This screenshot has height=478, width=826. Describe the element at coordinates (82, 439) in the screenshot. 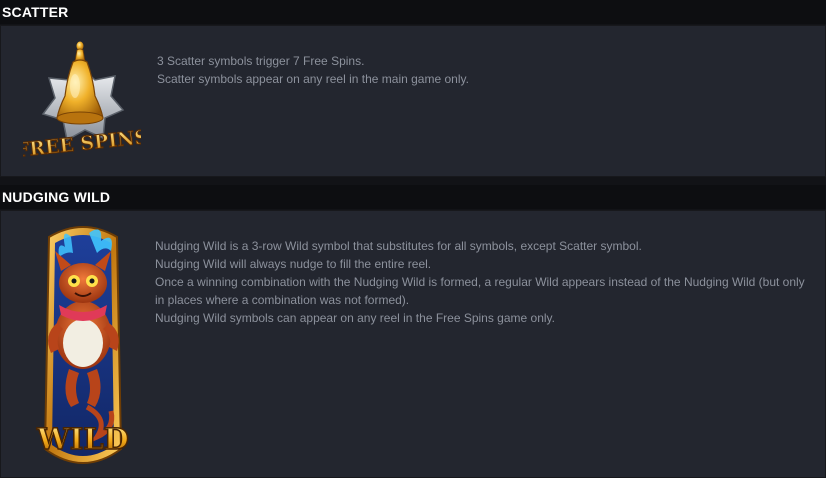

I see `wild-label: WILD` at that location.